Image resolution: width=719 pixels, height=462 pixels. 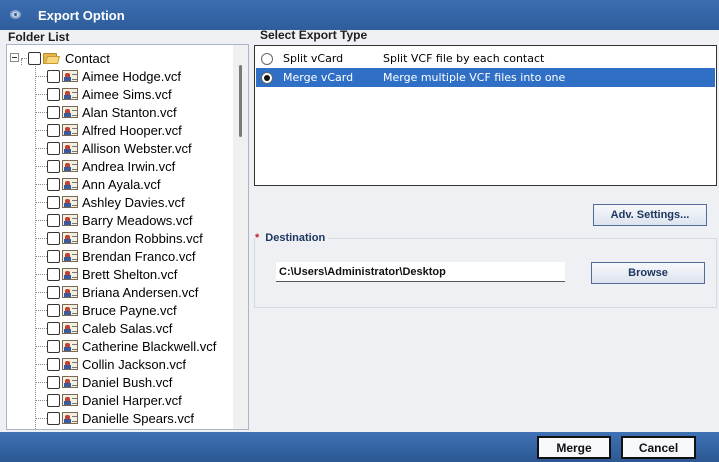 What do you see at coordinates (140, 292) in the screenshot?
I see `item-label: Briana Andersen.vcf` at bounding box center [140, 292].